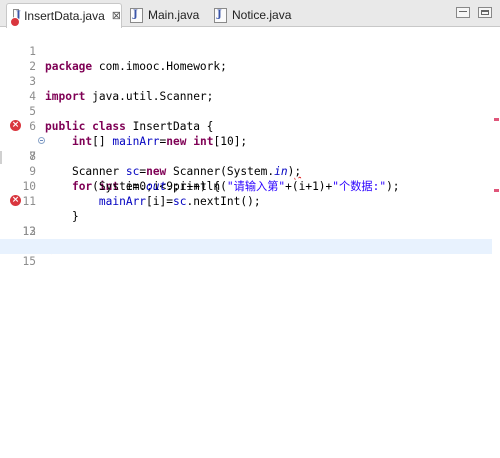 The height and width of the screenshot is (458, 500). I want to click on code-line: × 7 Scanner sc=new Scanner(System.in);, so click(246, 148).